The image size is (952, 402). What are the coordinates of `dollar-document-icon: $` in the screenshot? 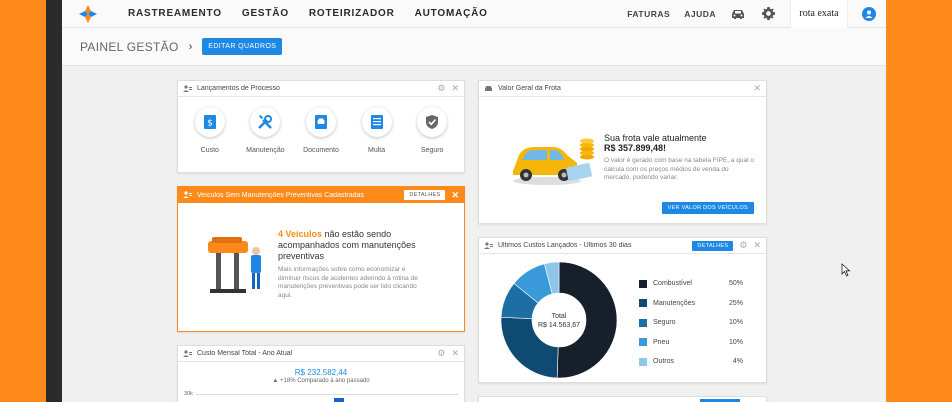 It's located at (209, 122).